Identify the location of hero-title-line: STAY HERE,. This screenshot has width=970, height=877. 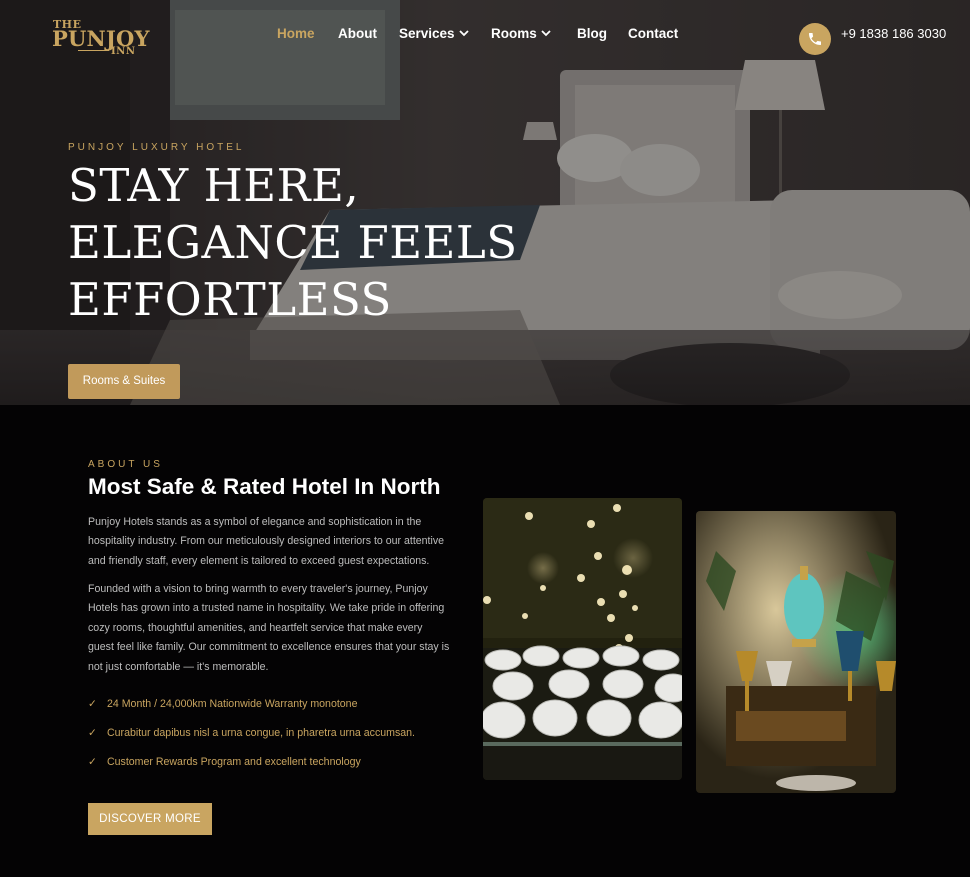
(214, 185).